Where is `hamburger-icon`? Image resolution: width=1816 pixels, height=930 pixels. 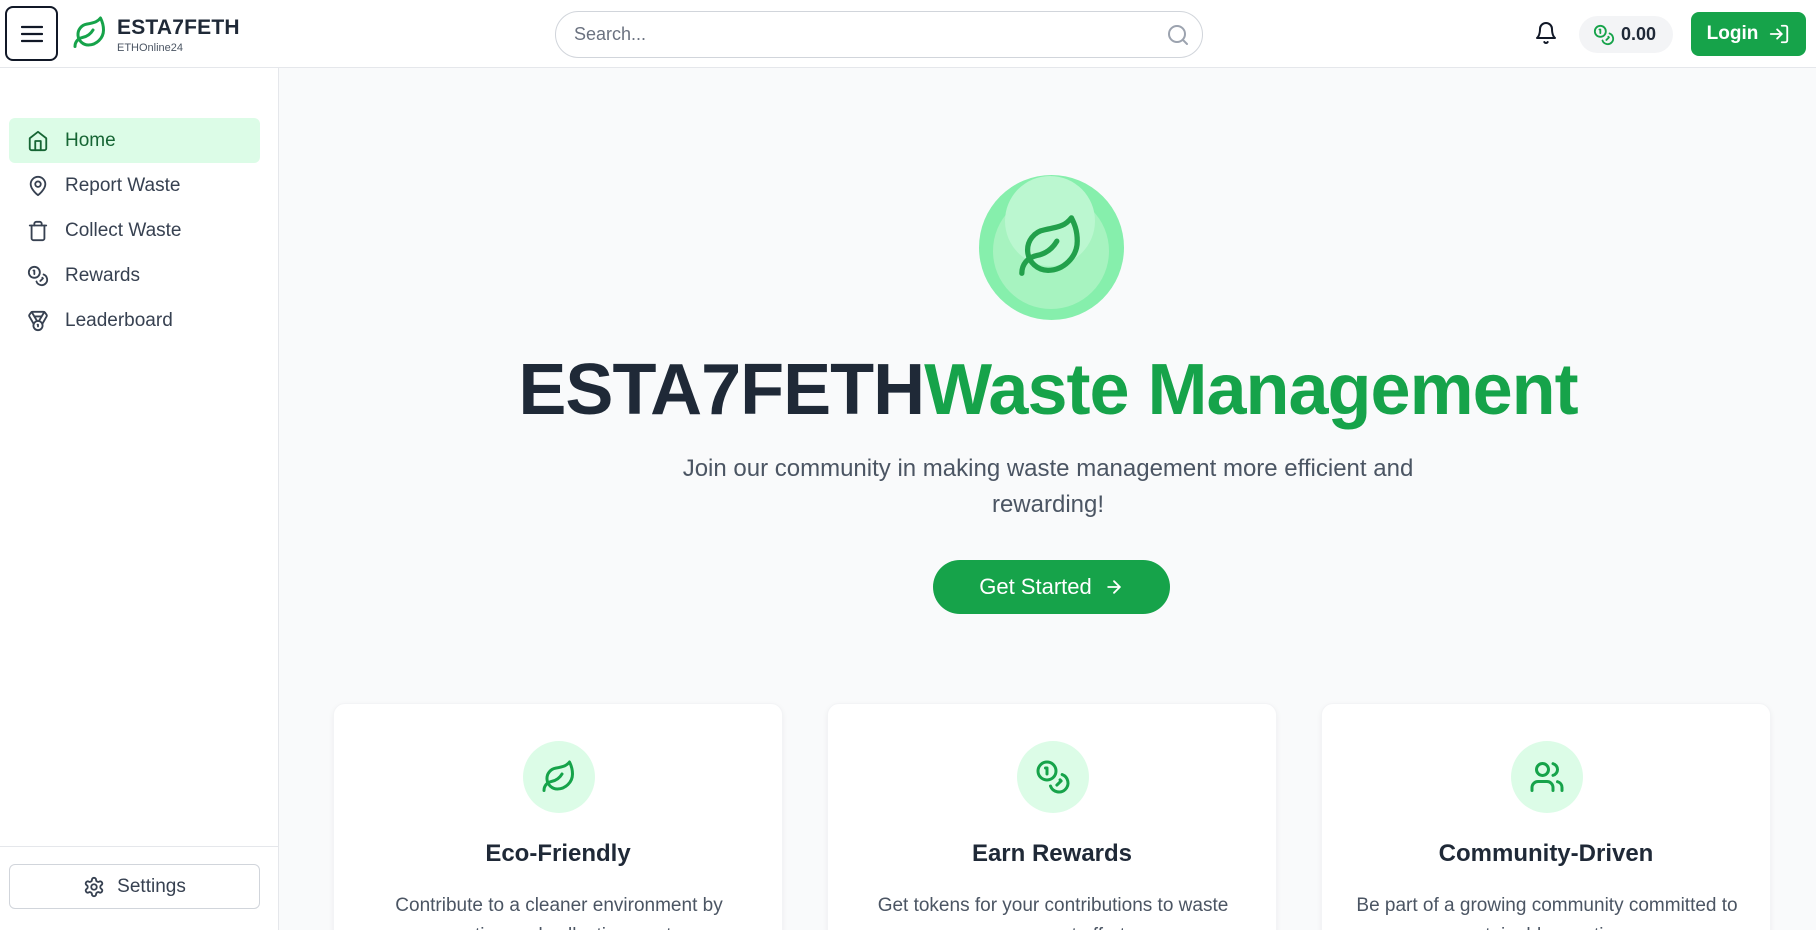
hamburger-icon is located at coordinates (31, 33).